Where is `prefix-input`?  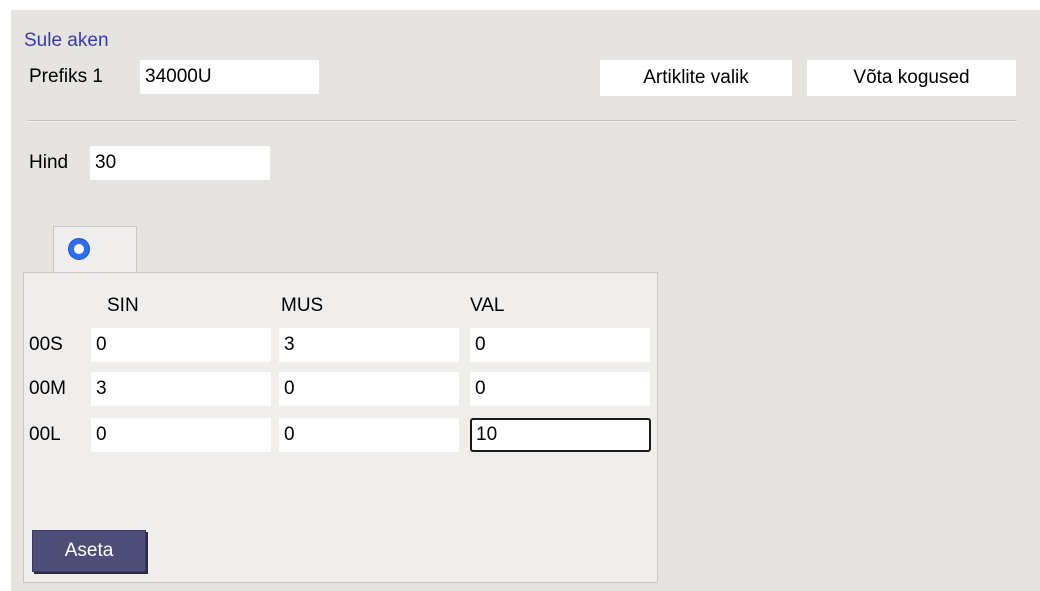 prefix-input is located at coordinates (229, 77).